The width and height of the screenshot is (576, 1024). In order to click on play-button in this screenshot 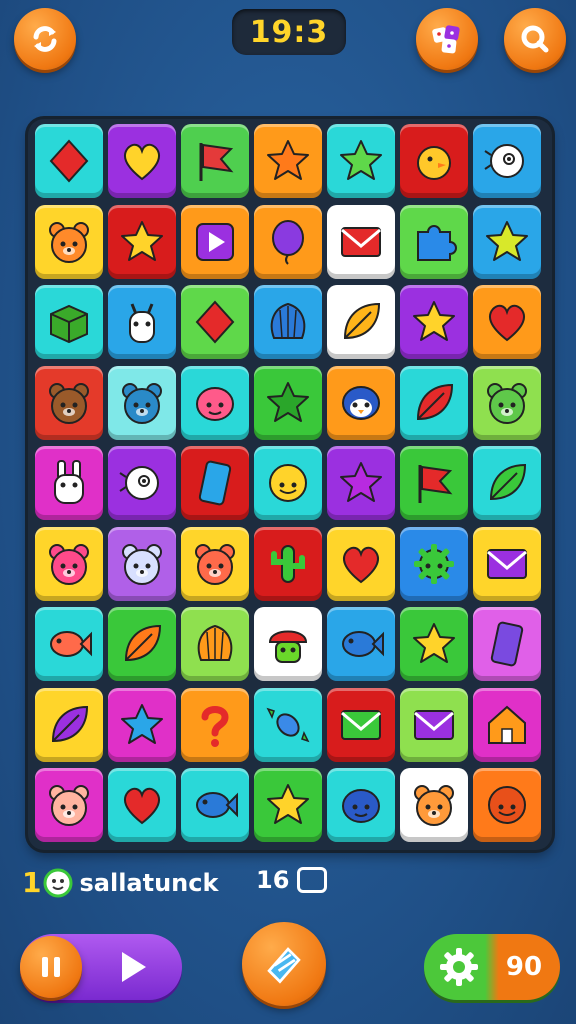, I will do `click(133, 967)`.